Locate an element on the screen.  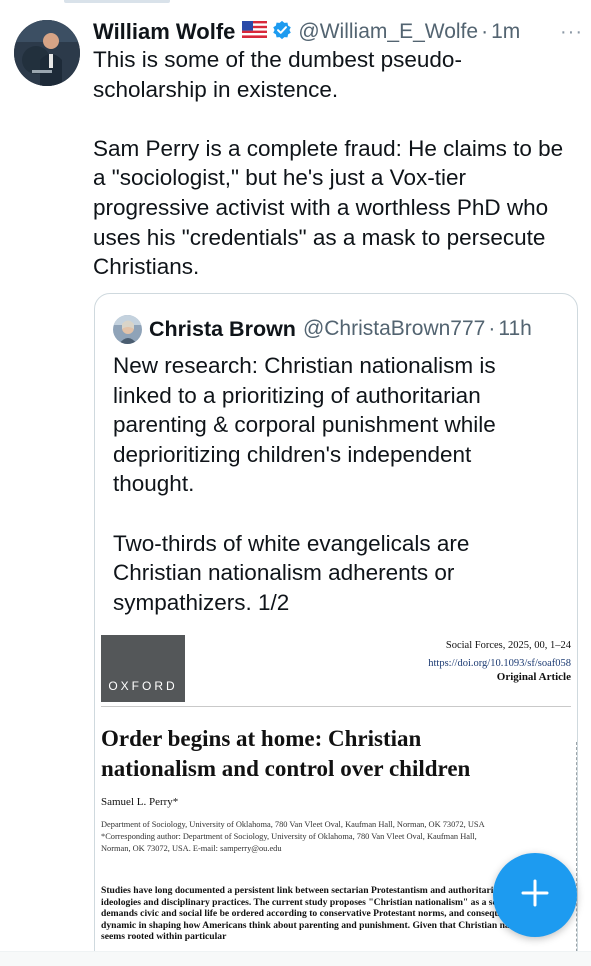
quoted-author-avatar is located at coordinates (127, 329).